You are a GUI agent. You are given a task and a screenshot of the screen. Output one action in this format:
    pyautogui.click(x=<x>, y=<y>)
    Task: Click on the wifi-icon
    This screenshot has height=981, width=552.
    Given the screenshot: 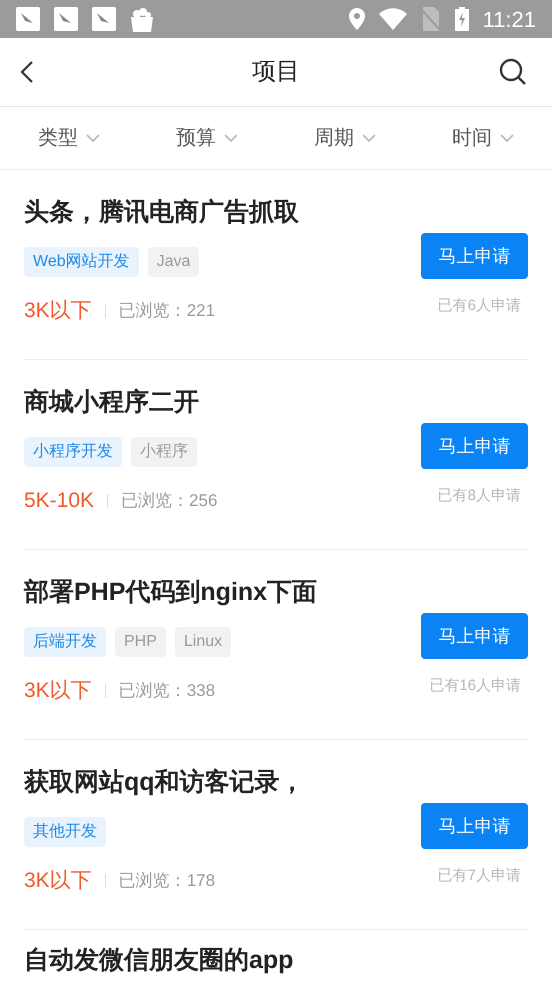 What is the action you would take?
    pyautogui.click(x=392, y=19)
    